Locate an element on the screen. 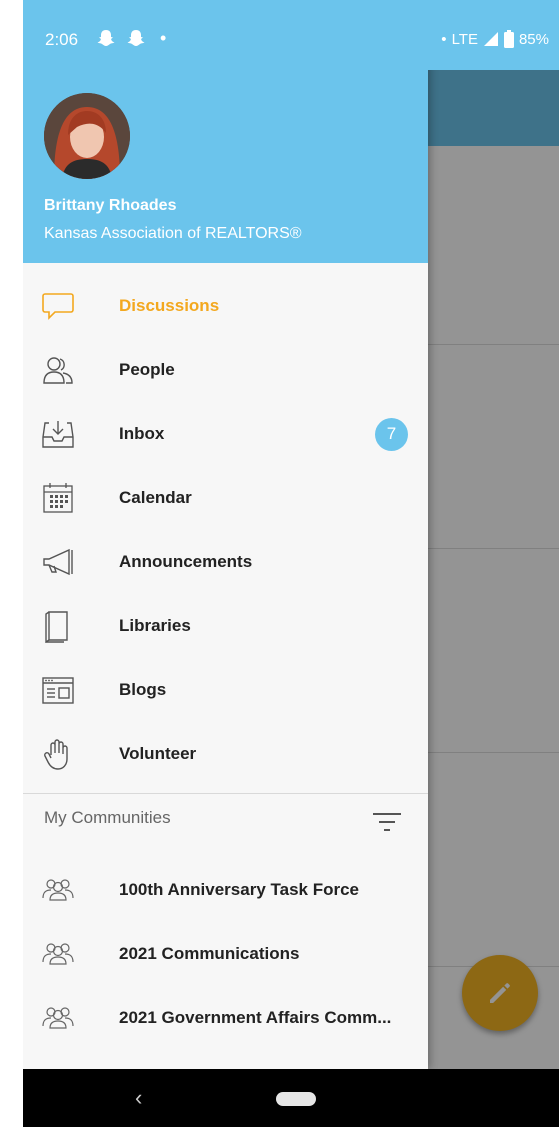  chat-bubble-icon is located at coordinates (58, 306).